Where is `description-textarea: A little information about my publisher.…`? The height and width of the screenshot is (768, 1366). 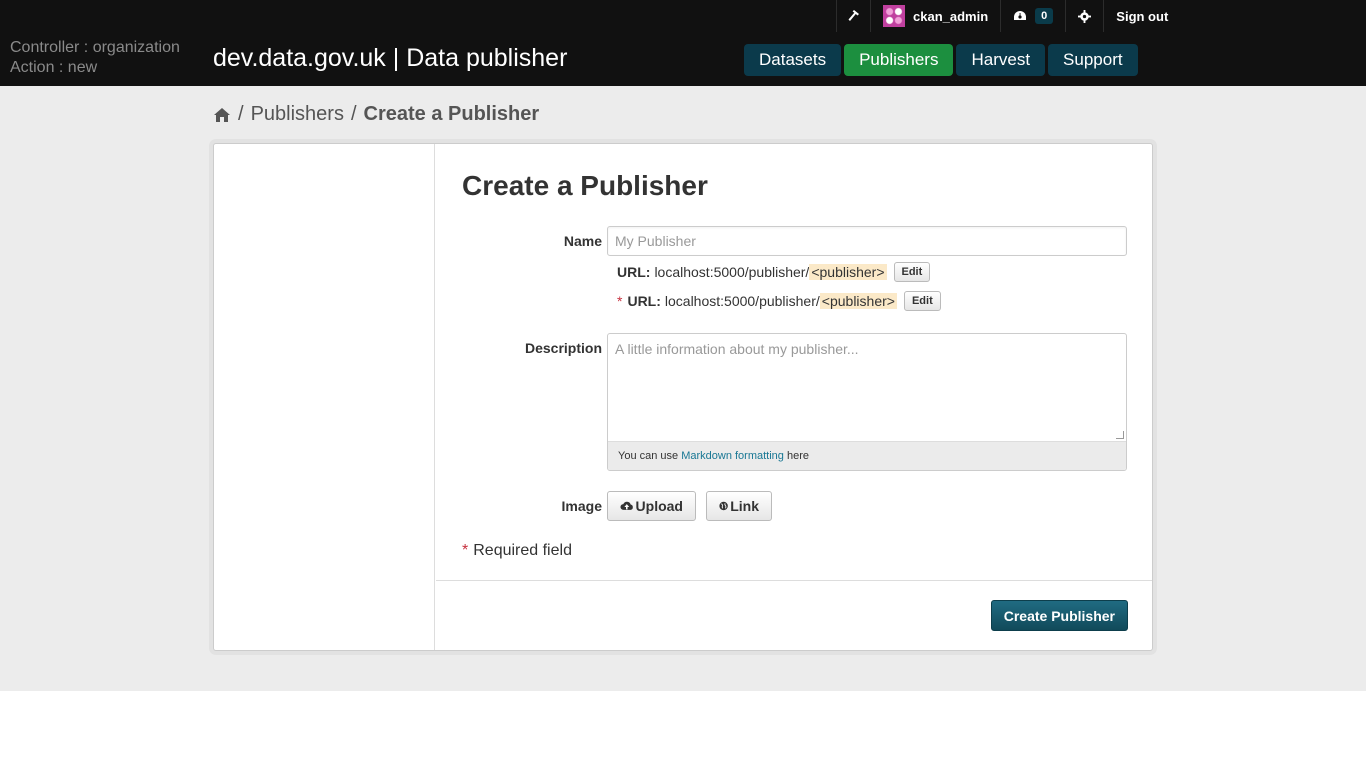
description-textarea: A little information about my publisher.… is located at coordinates (867, 388).